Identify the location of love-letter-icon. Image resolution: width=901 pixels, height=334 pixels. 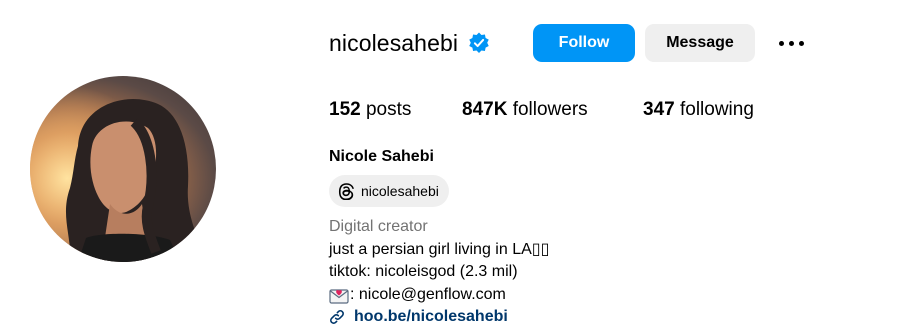
(339, 295).